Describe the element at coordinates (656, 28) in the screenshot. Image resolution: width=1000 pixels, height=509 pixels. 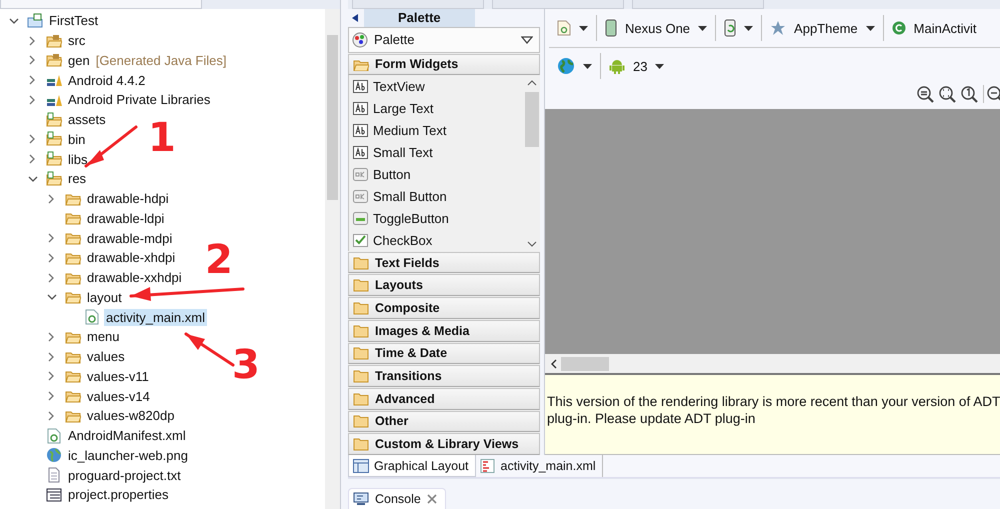
I see `toolbar-dropdown: Nexus One` at that location.